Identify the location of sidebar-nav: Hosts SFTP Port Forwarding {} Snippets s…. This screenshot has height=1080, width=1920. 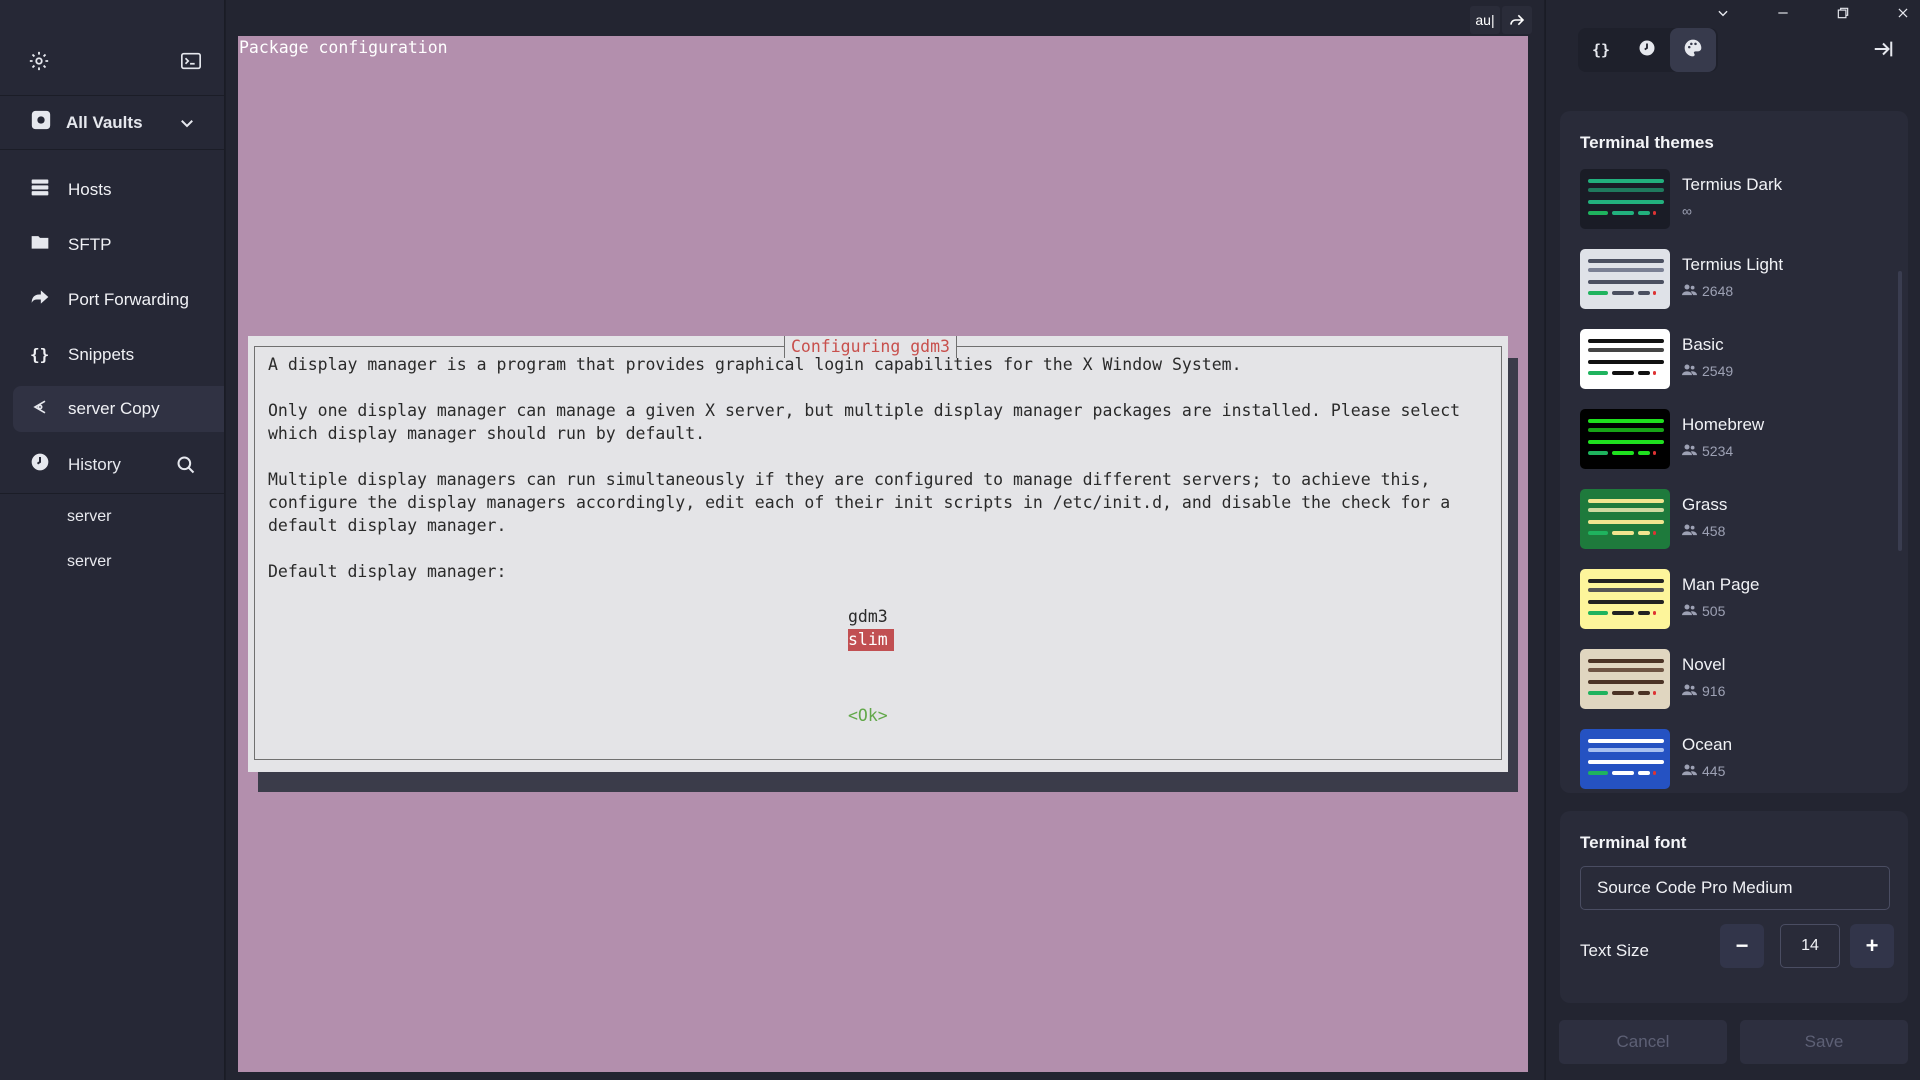
(112, 291).